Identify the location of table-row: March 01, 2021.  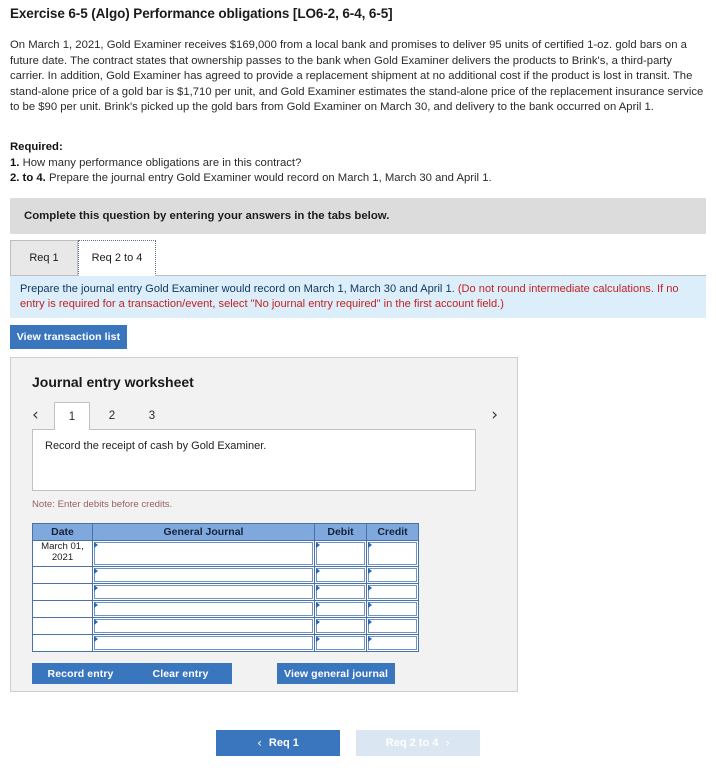
(225, 553).